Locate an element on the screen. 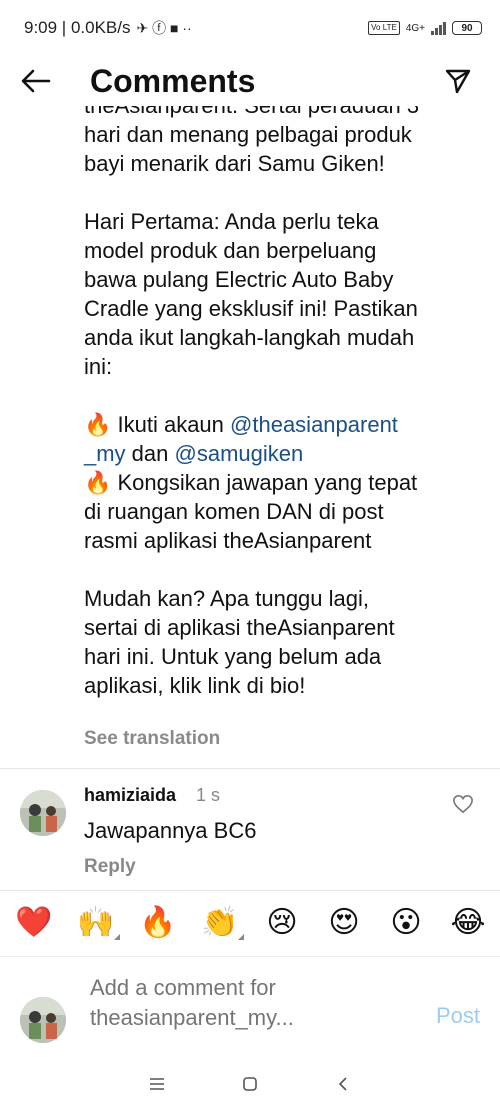 Image resolution: width=500 pixels, height=1111 pixels. signal-icon is located at coordinates (438, 28).